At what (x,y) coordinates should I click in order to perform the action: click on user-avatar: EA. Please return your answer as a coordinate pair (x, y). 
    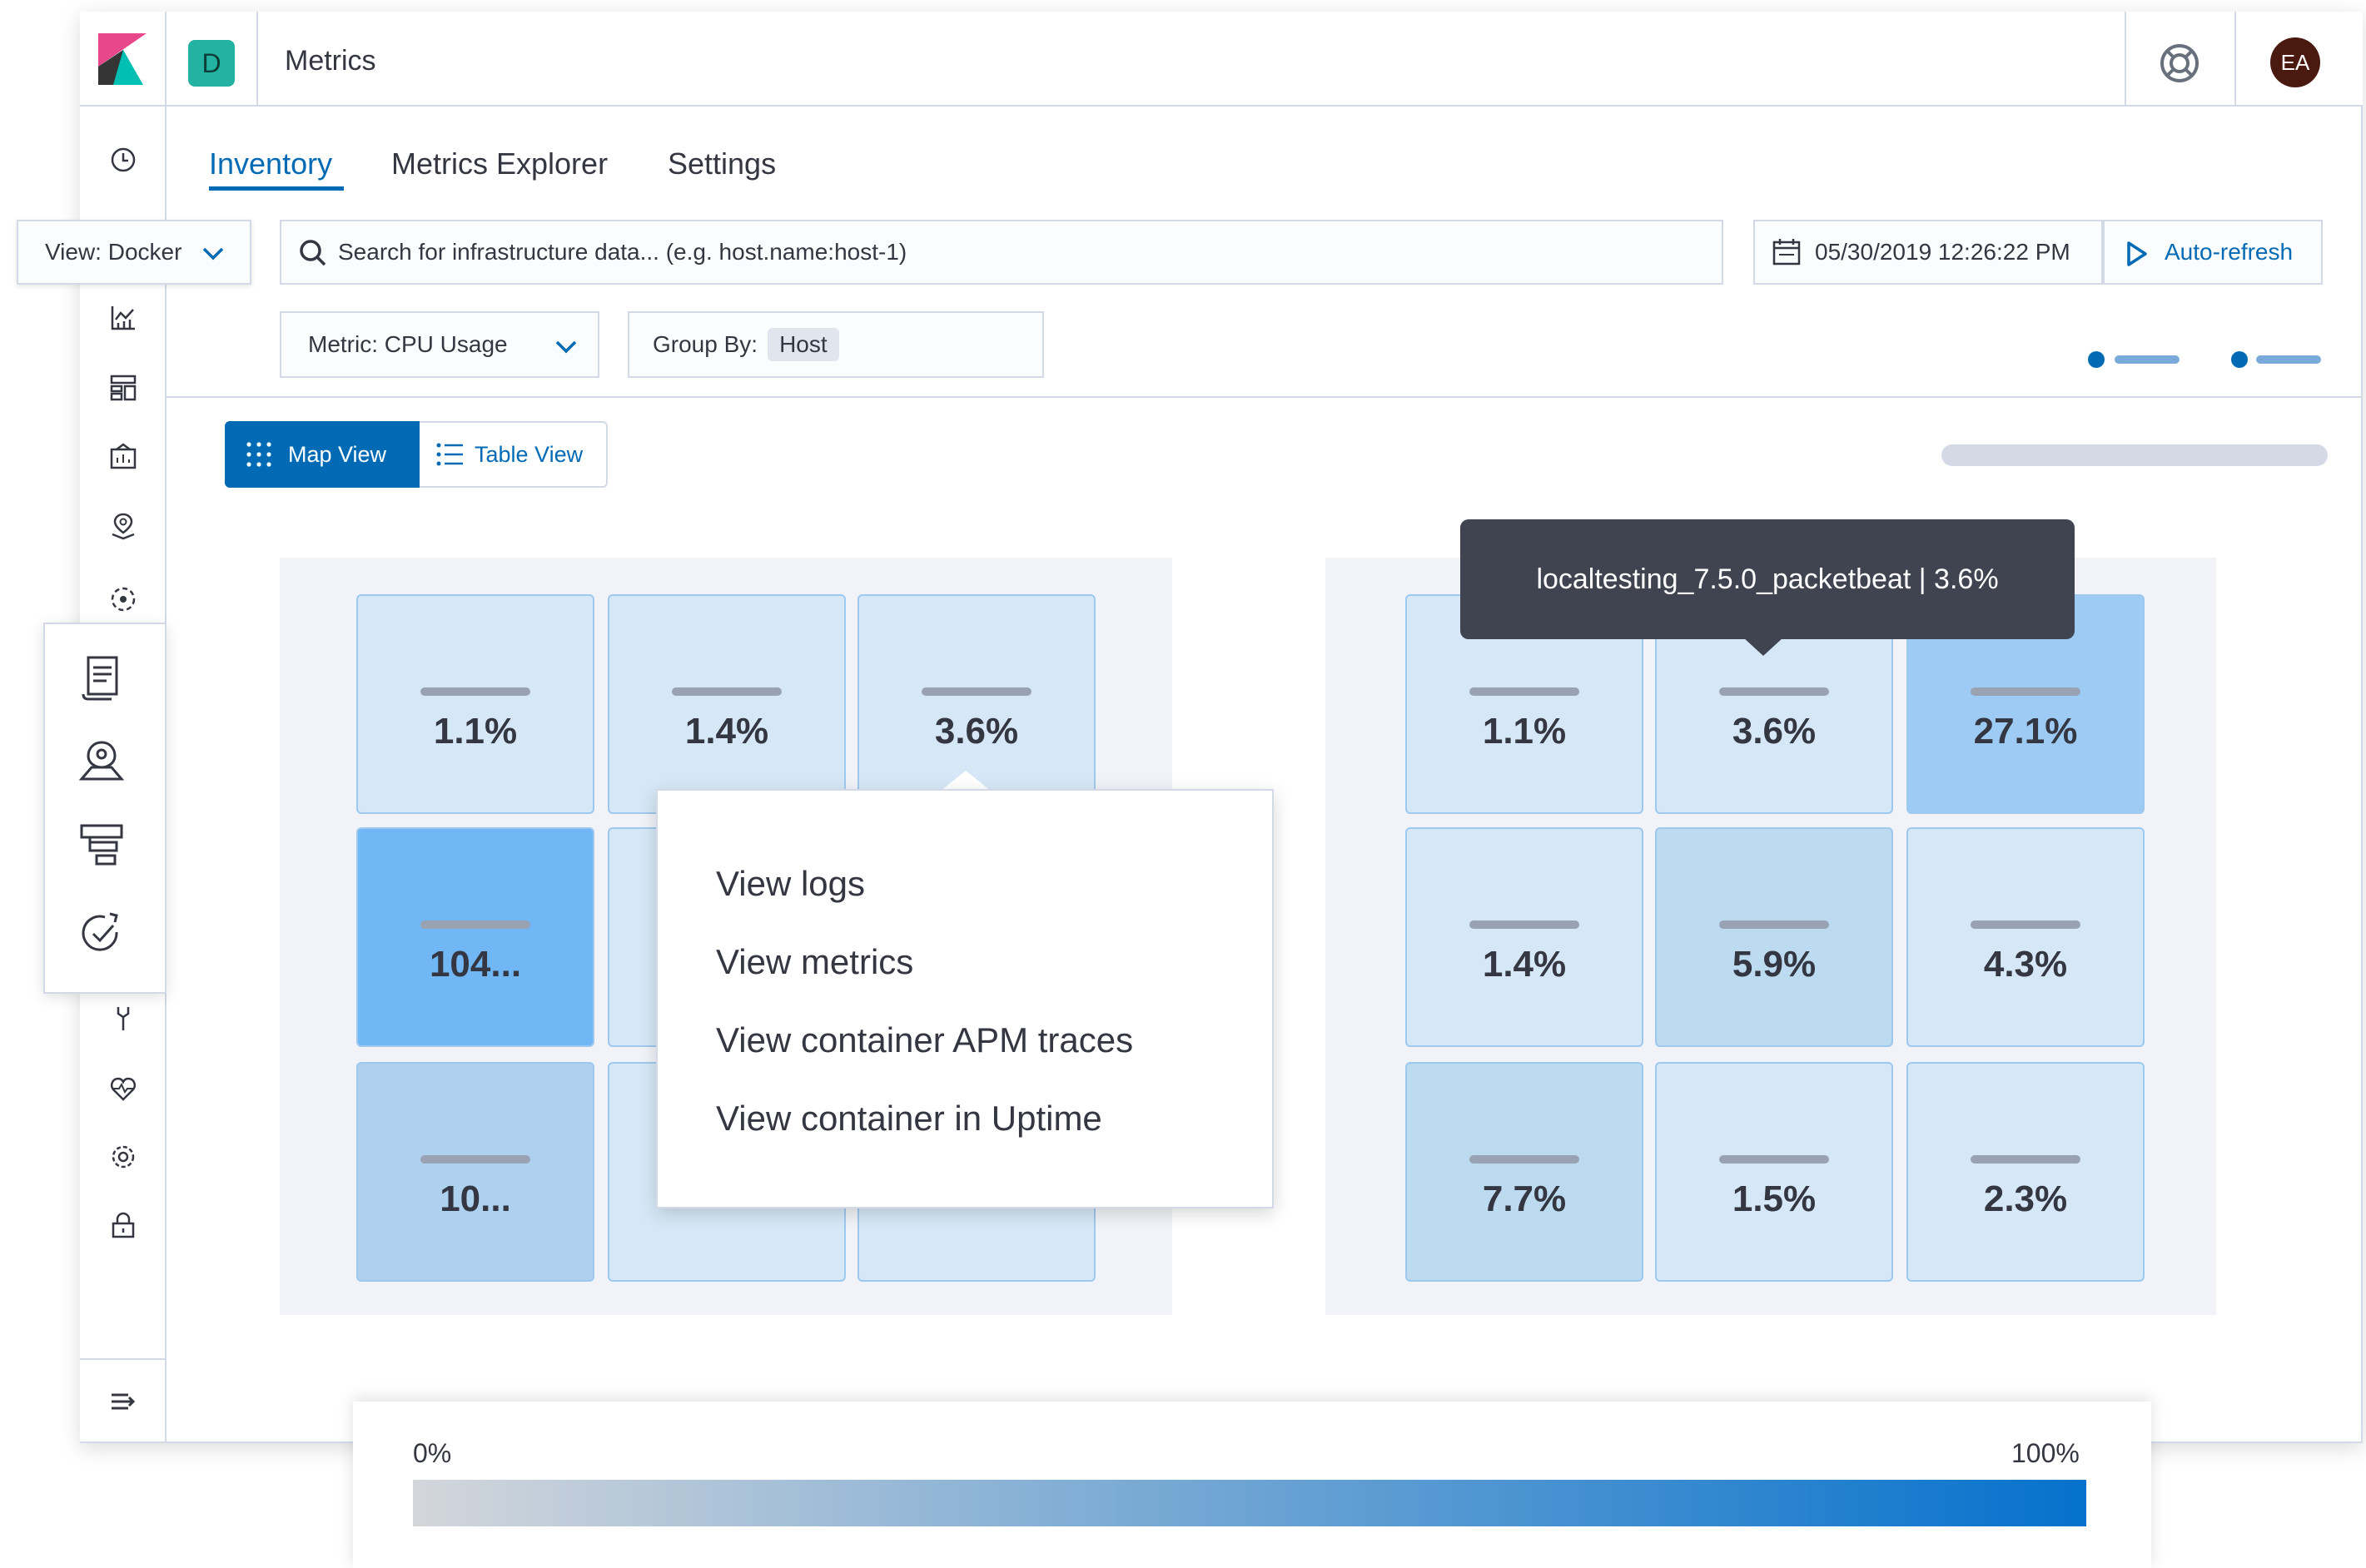
    Looking at the image, I should click on (2295, 62).